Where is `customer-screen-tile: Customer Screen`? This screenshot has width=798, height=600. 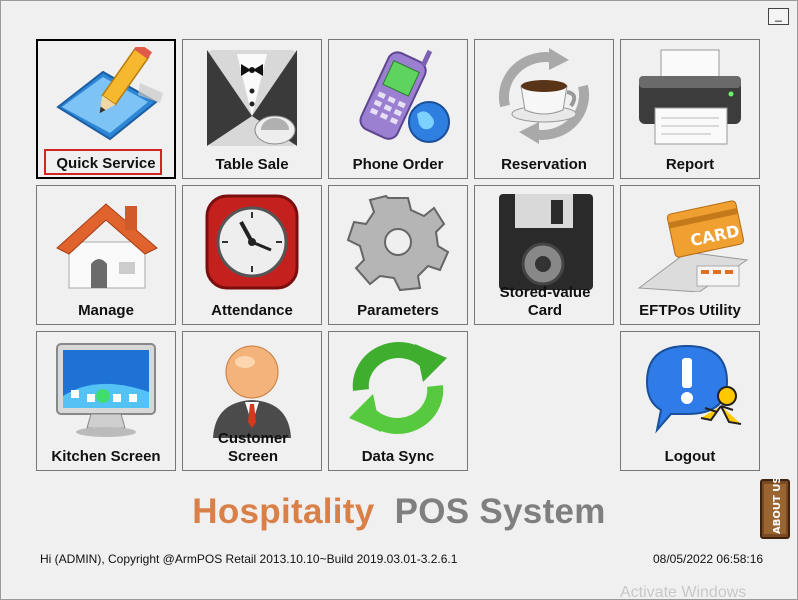 customer-screen-tile: Customer Screen is located at coordinates (252, 401).